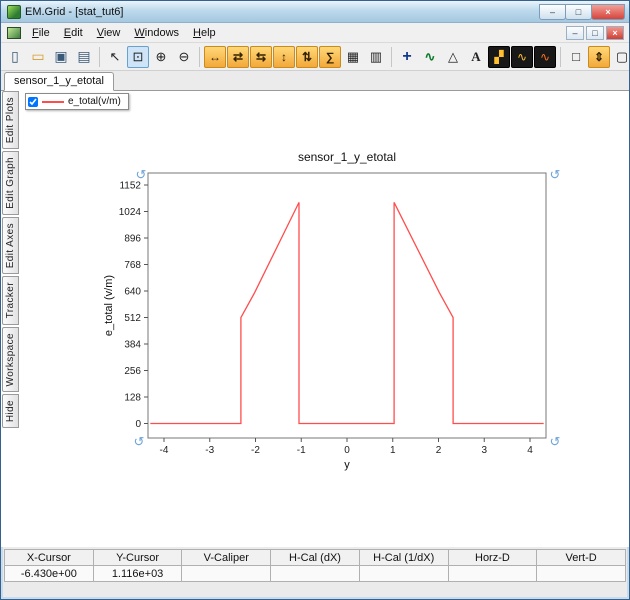 This screenshot has height=600, width=630. What do you see at coordinates (493, 574) in the screenshot?
I see `status-value-horz-d` at bounding box center [493, 574].